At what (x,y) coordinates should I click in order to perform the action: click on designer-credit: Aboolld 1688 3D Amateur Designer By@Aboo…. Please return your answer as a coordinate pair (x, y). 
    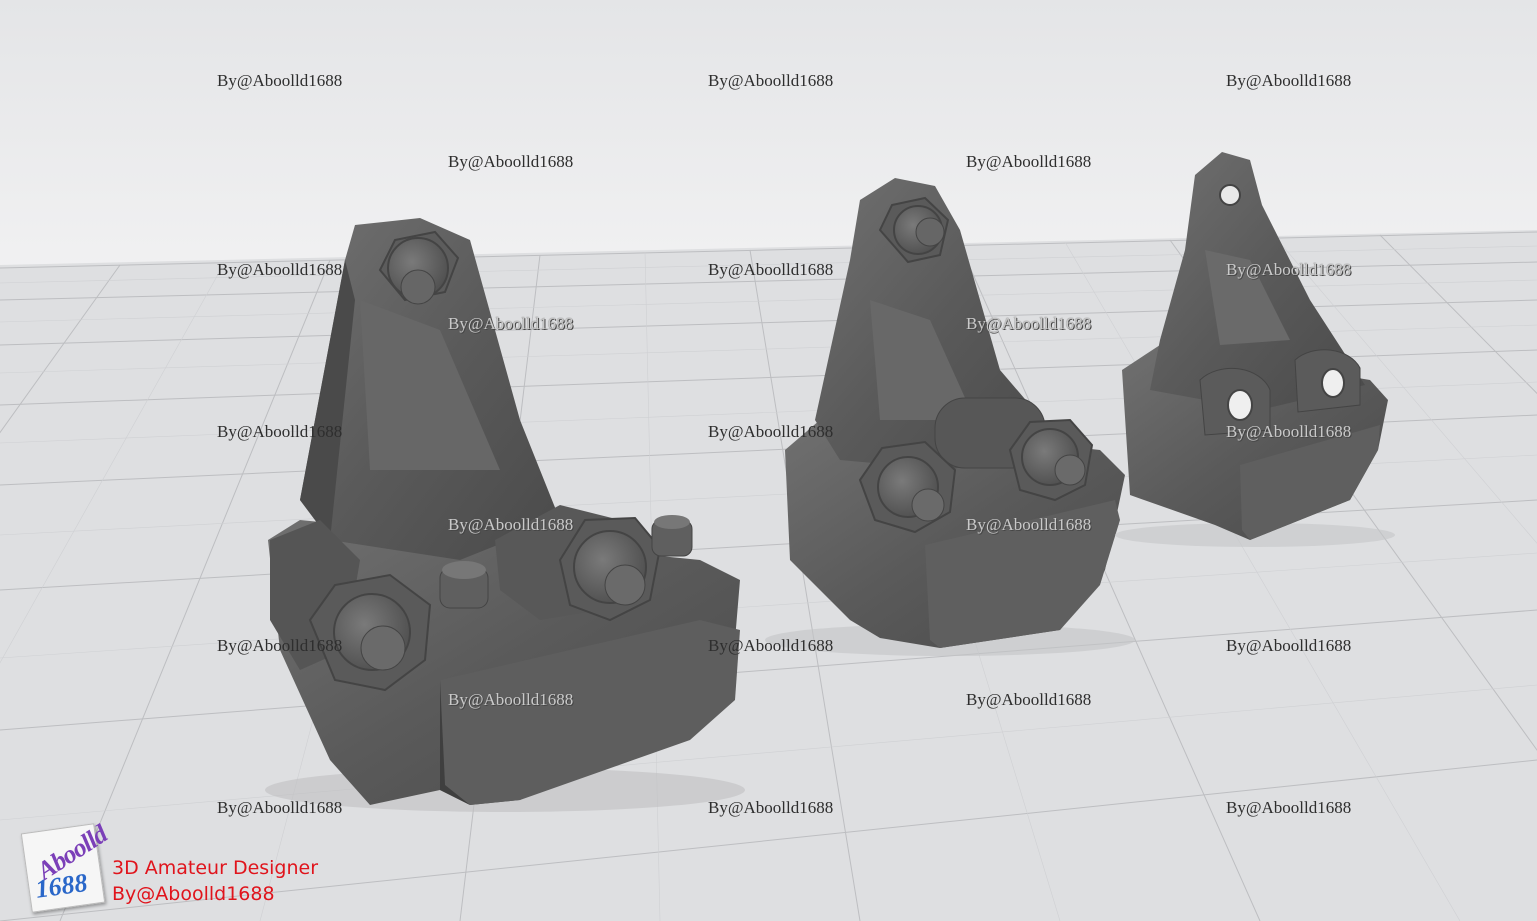
    Looking at the image, I should click on (231, 867).